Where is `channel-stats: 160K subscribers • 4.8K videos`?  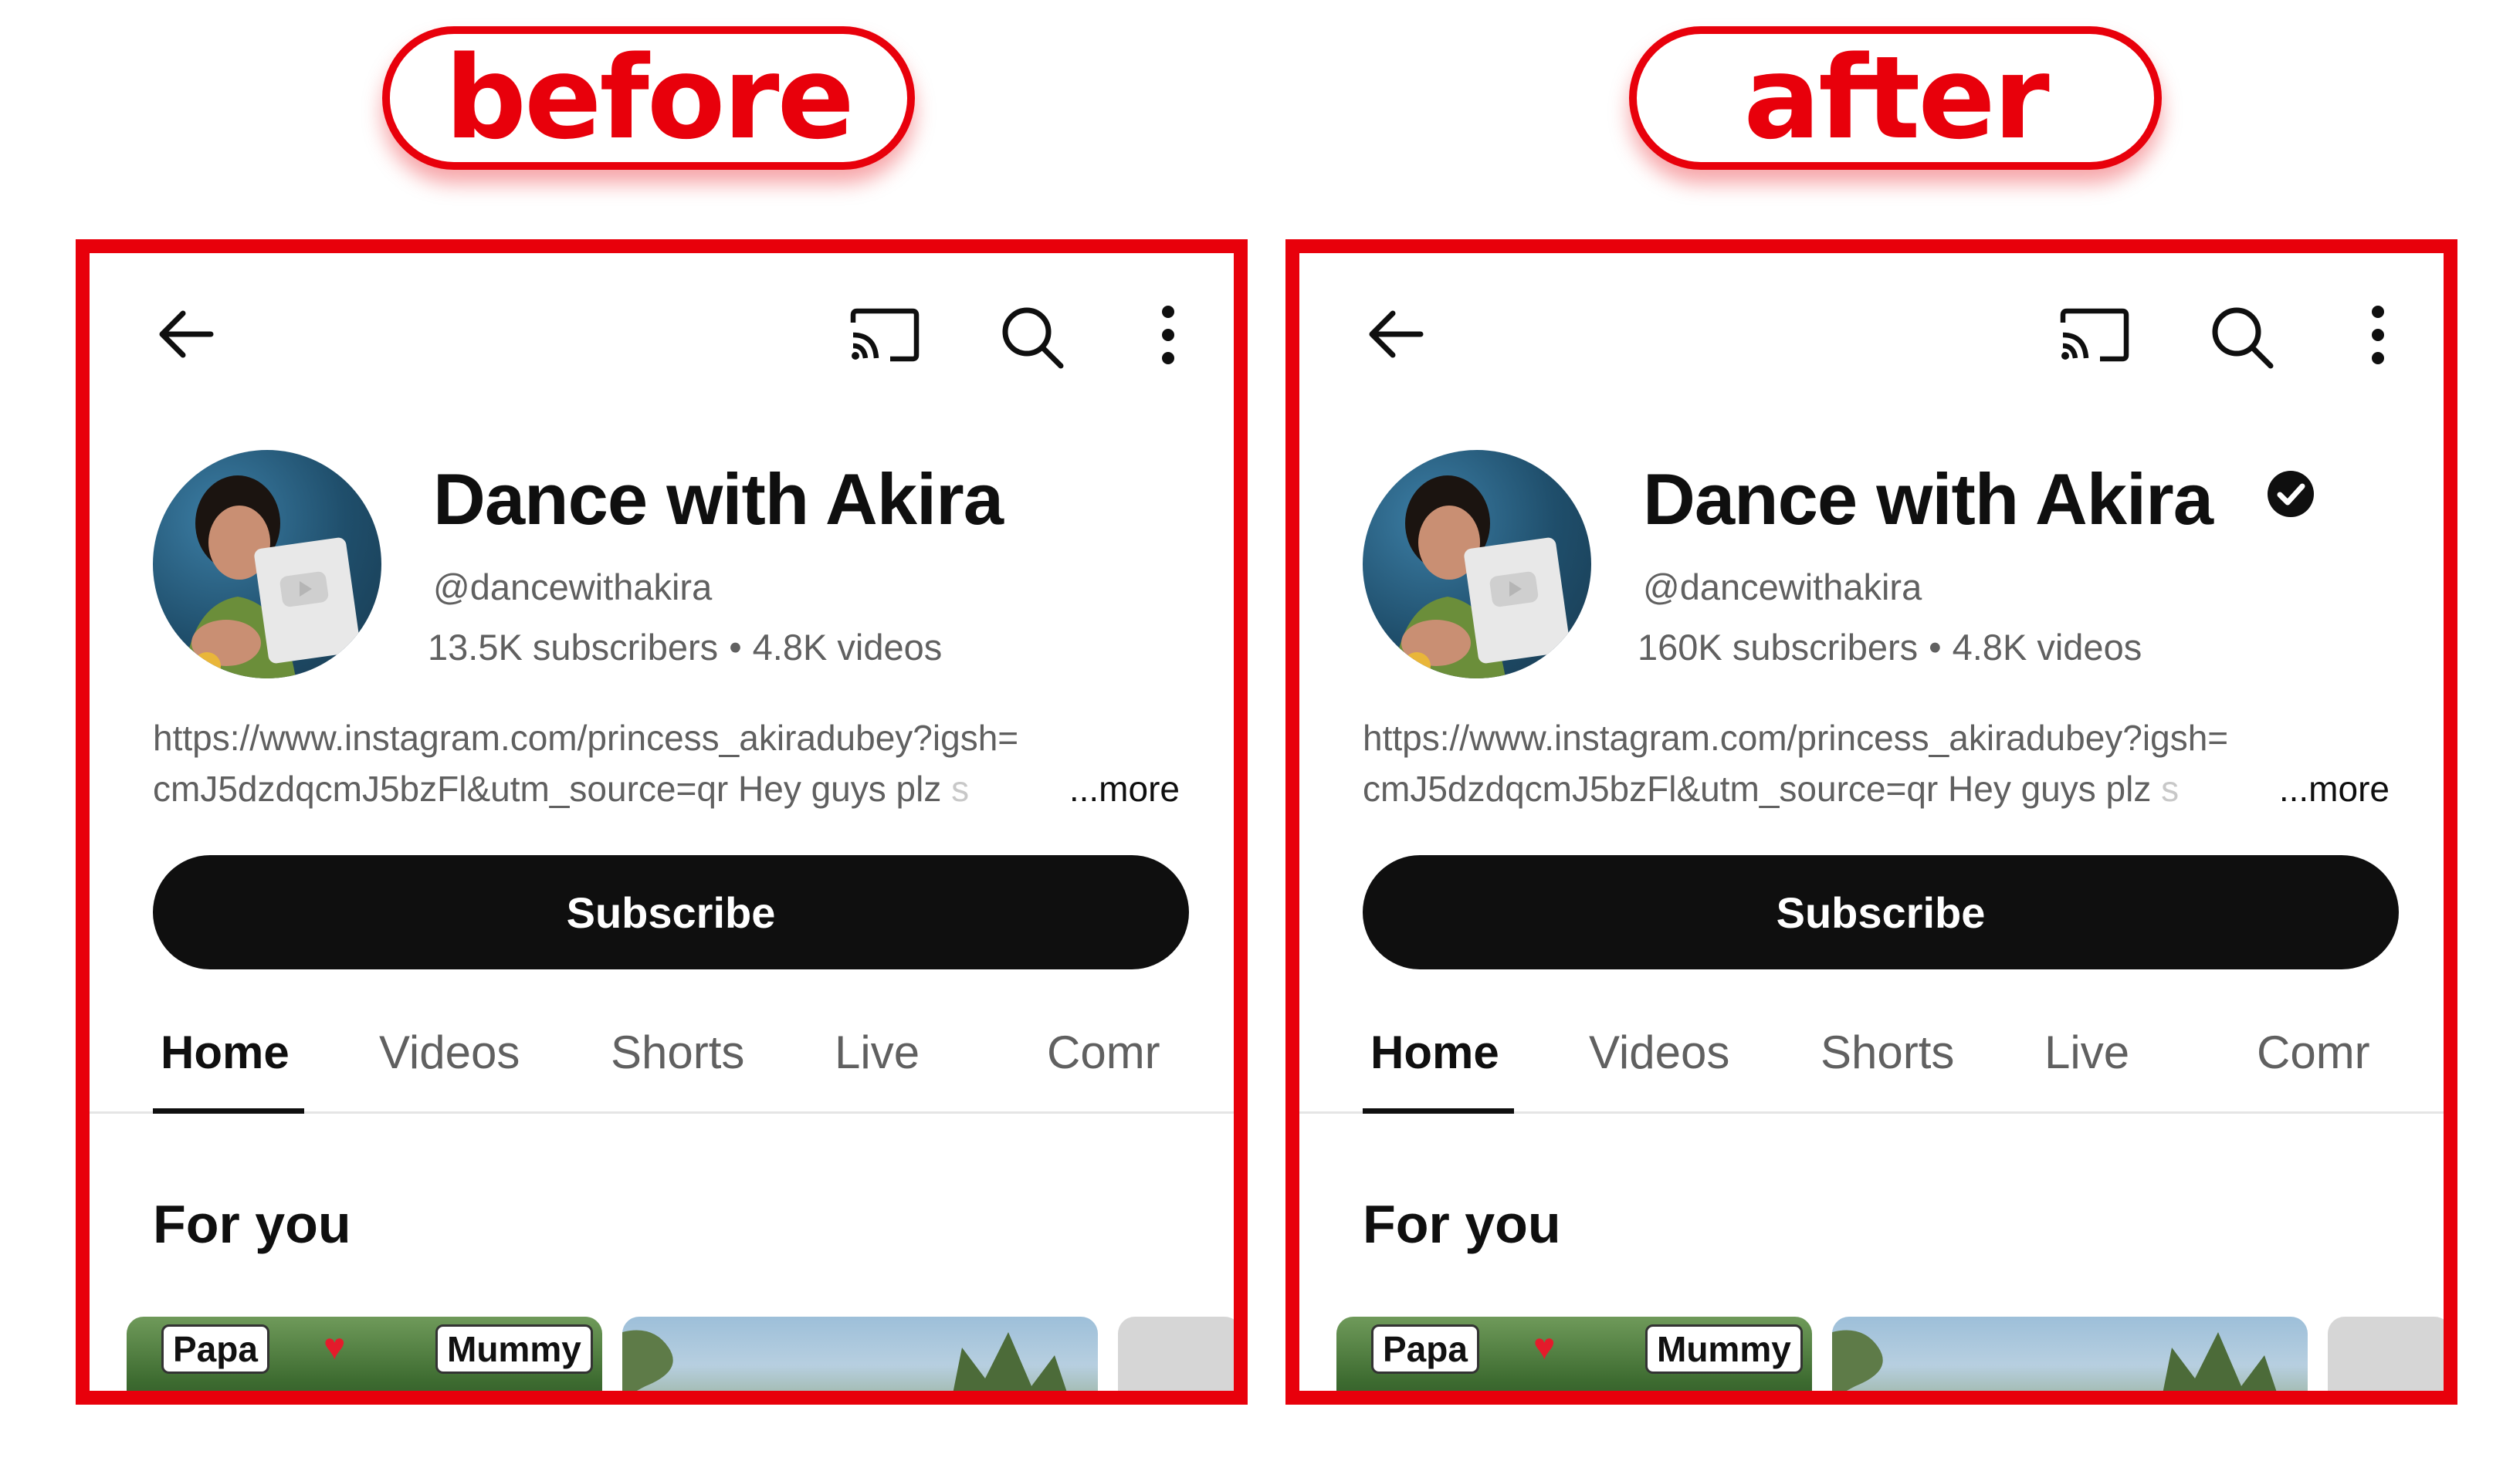 channel-stats: 160K subscribers • 4.8K videos is located at coordinates (1890, 647).